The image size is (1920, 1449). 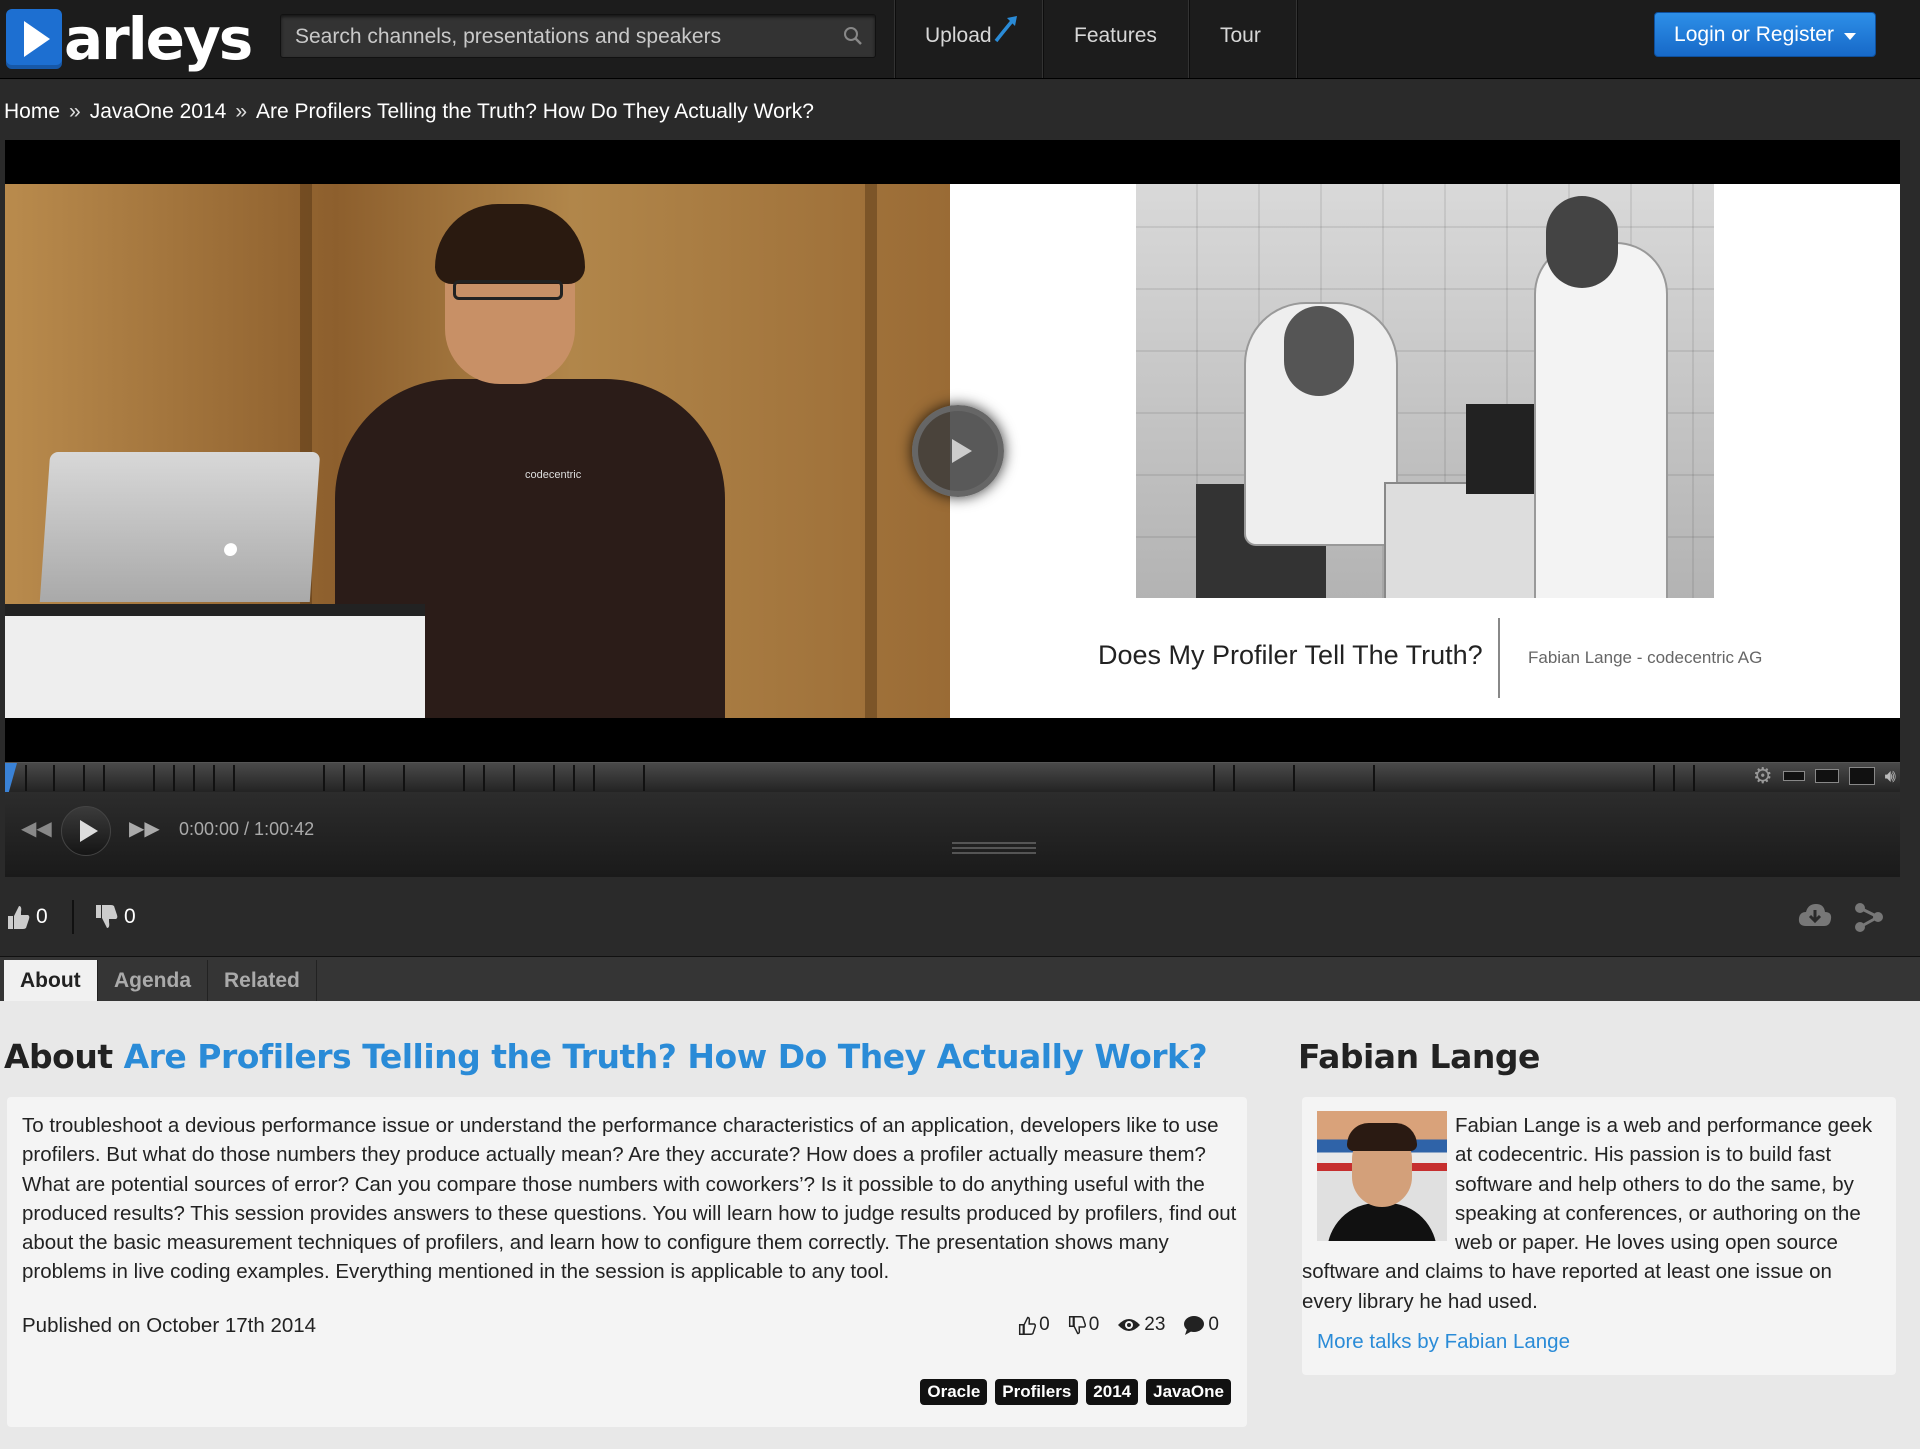 I want to click on login-register-button: Login or Register, so click(x=1765, y=34).